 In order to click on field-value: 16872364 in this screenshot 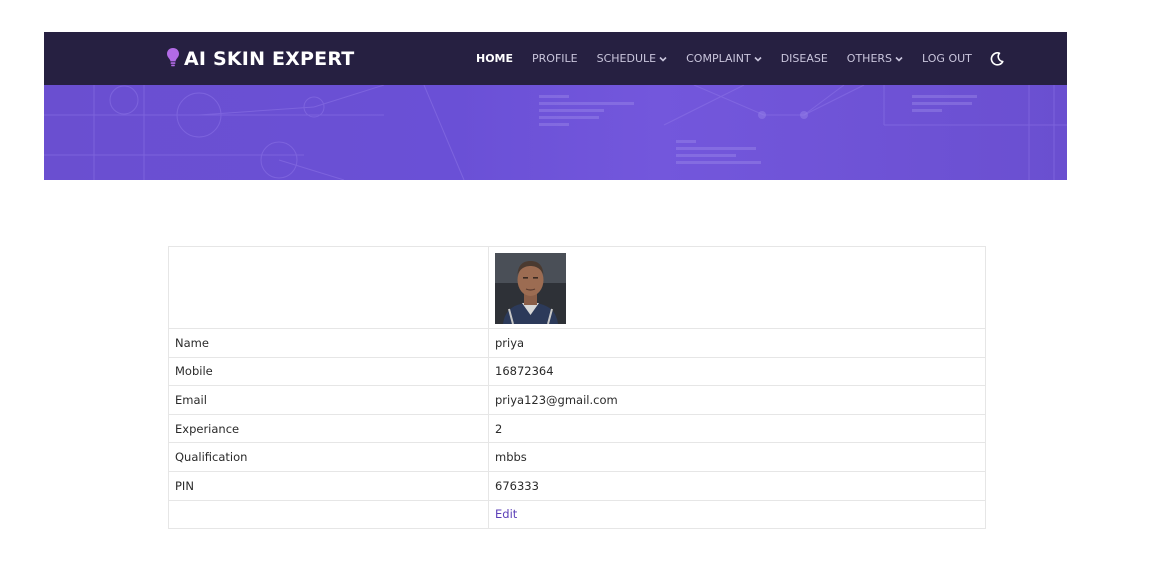, I will do `click(737, 371)`.